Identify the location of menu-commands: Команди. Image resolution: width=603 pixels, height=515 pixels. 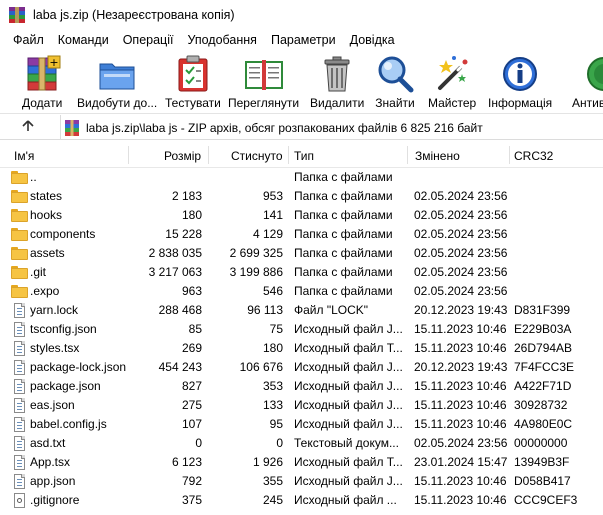
(83, 40).